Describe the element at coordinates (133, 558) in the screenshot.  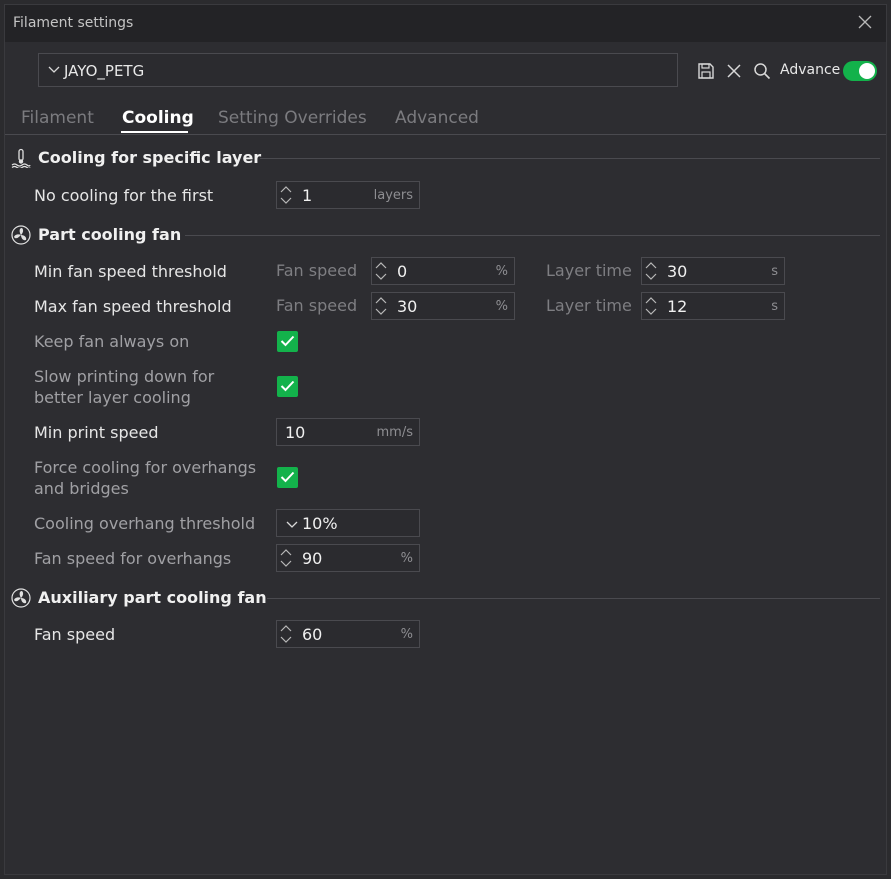
I see `overhang-fan-label: Fan speed for overhangs` at that location.